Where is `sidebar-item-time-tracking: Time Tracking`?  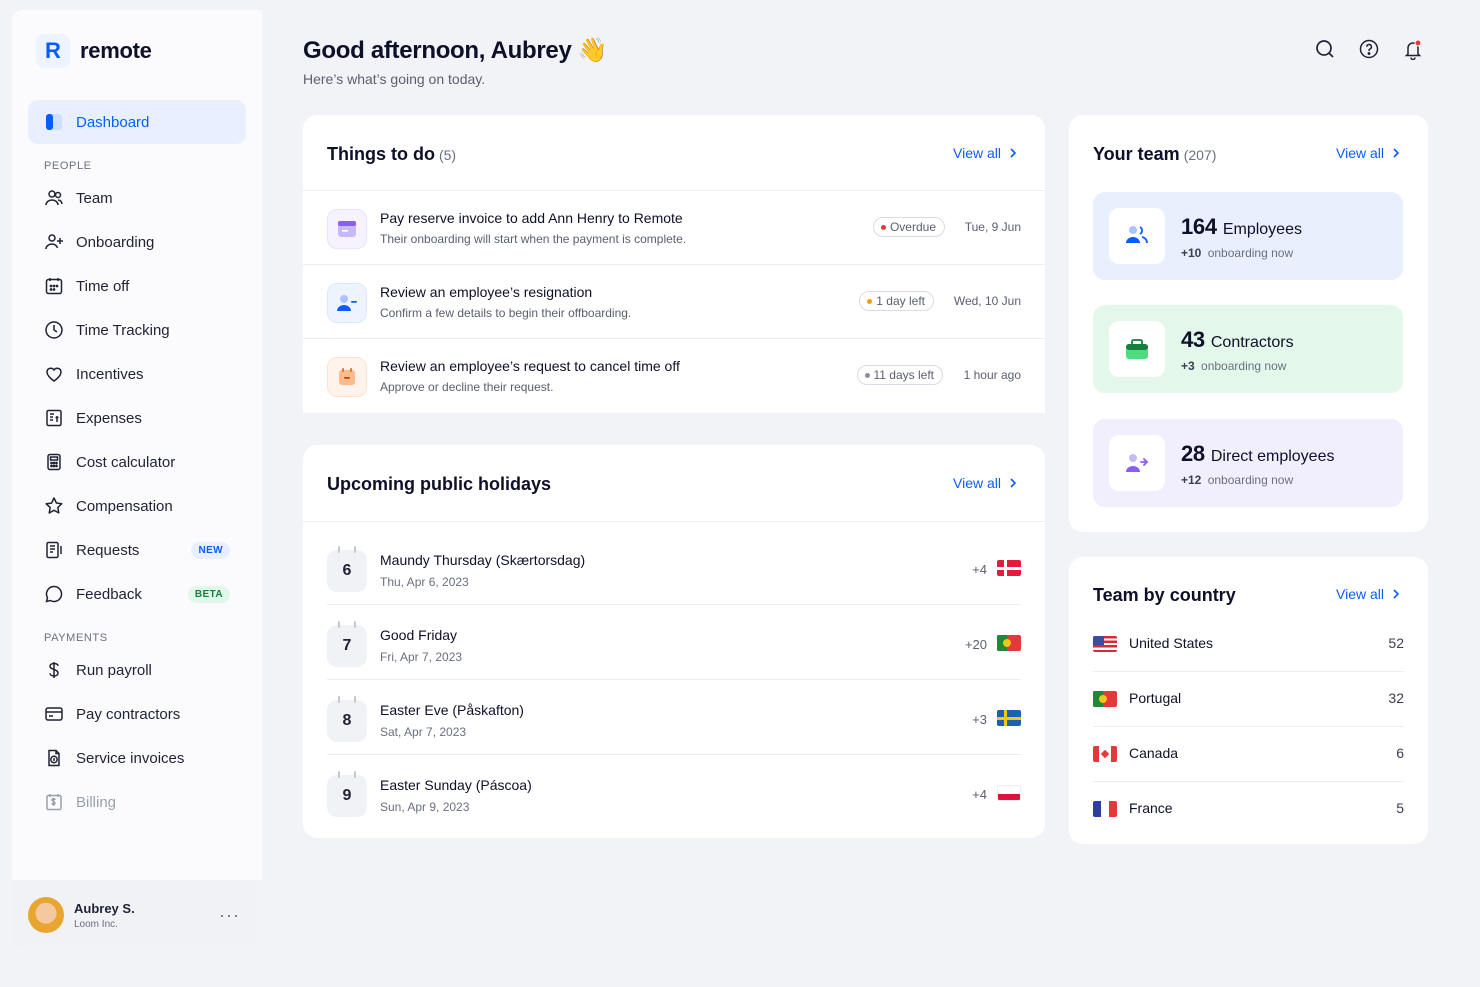
sidebar-item-time-tracking: Time Tracking is located at coordinates (137, 330).